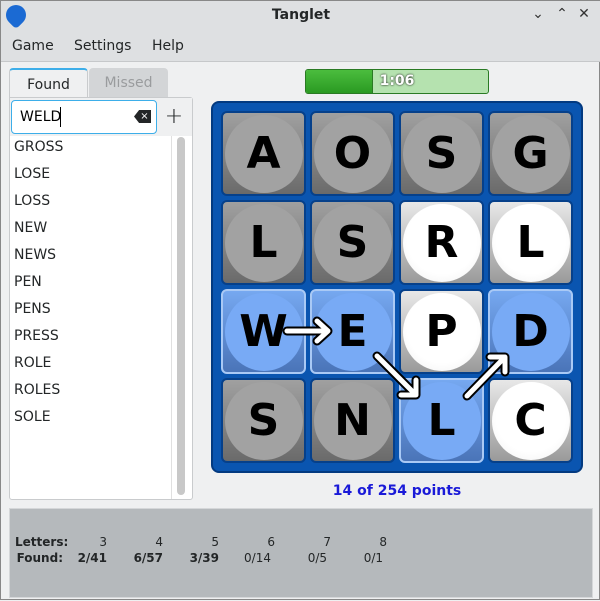 The height and width of the screenshot is (601, 600). I want to click on tile-letter: D, so click(530, 331).